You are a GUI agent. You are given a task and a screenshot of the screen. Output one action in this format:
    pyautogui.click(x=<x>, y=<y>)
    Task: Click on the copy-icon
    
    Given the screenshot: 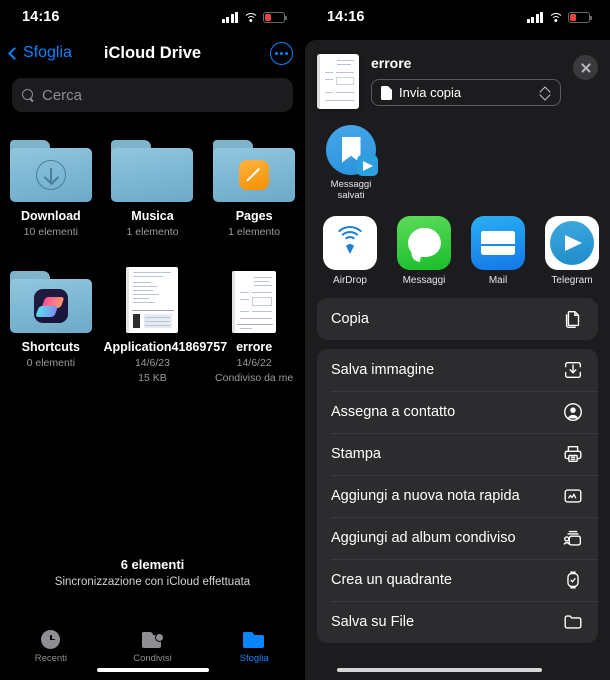 What is the action you would take?
    pyautogui.click(x=573, y=319)
    